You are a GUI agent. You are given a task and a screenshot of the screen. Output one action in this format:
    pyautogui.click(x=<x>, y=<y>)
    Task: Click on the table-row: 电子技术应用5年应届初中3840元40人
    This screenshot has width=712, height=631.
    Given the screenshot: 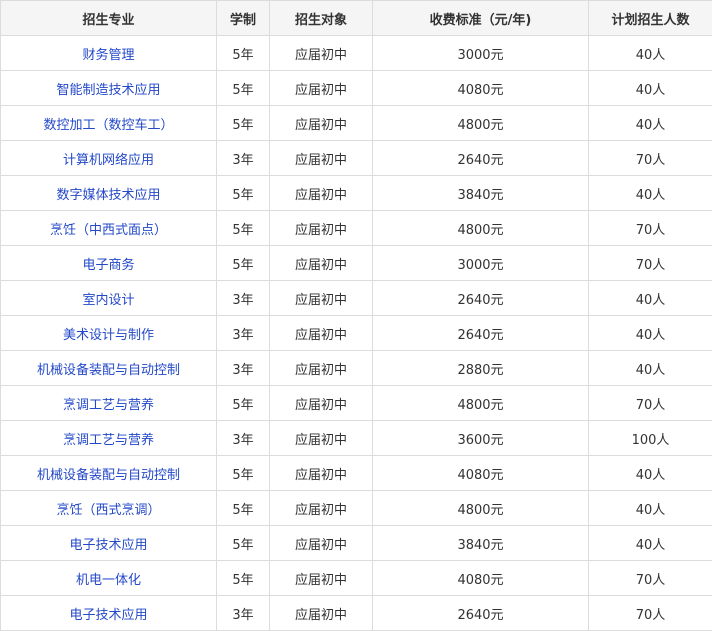 What is the action you would take?
    pyautogui.click(x=356, y=543)
    